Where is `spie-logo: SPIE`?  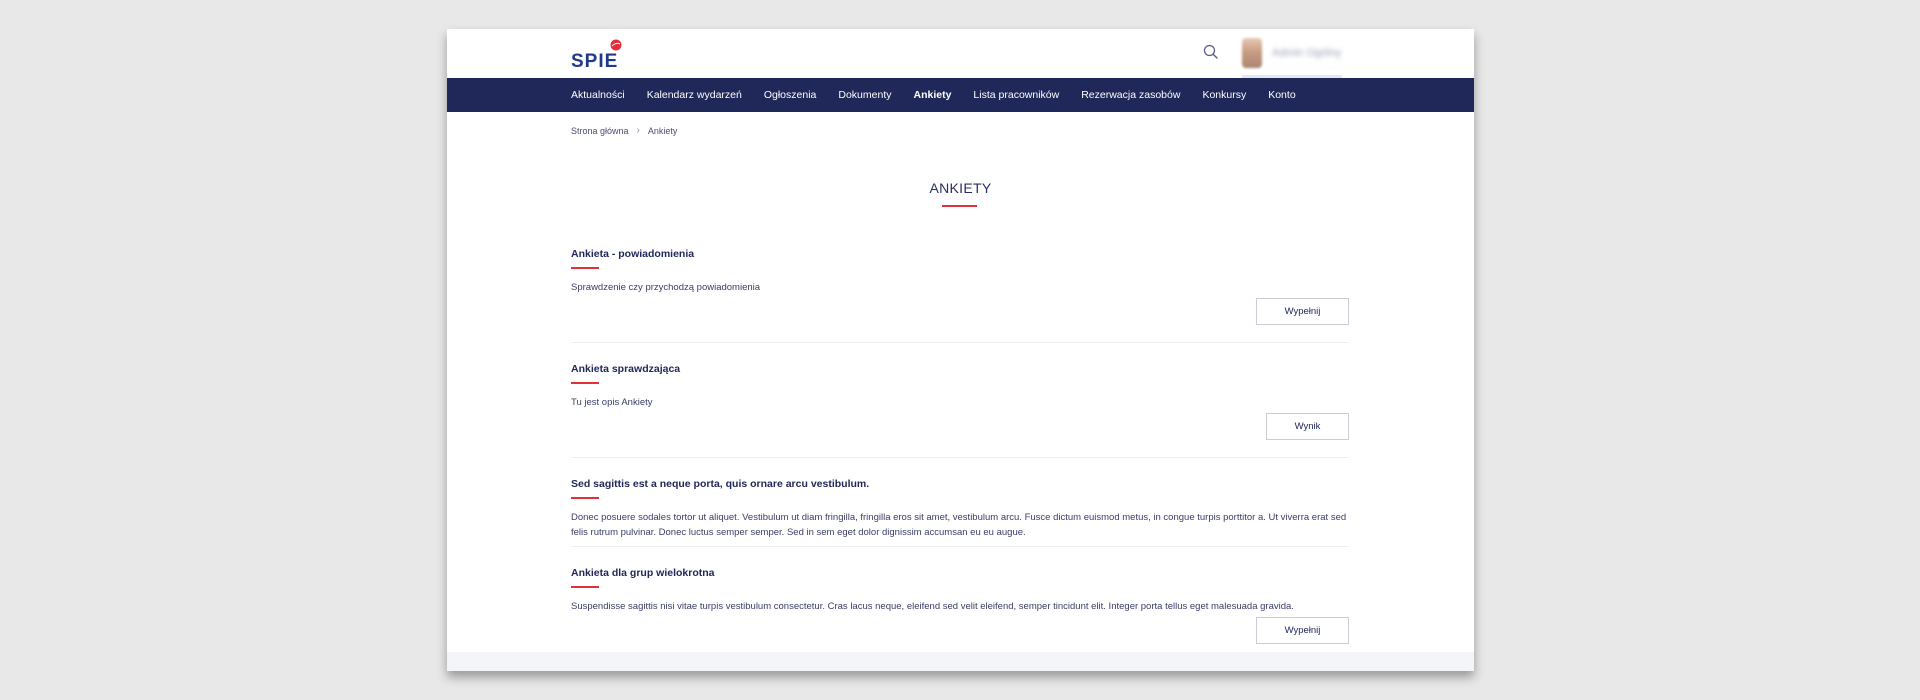 spie-logo: SPIE is located at coordinates (604, 55).